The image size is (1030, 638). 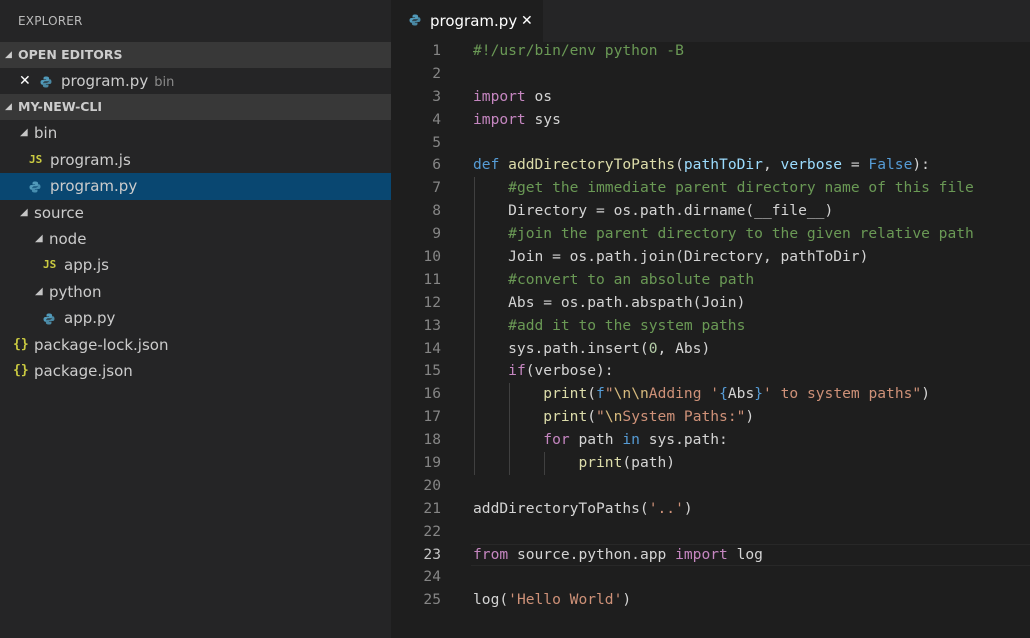 I want to click on code-token: import, so click(x=701, y=554).